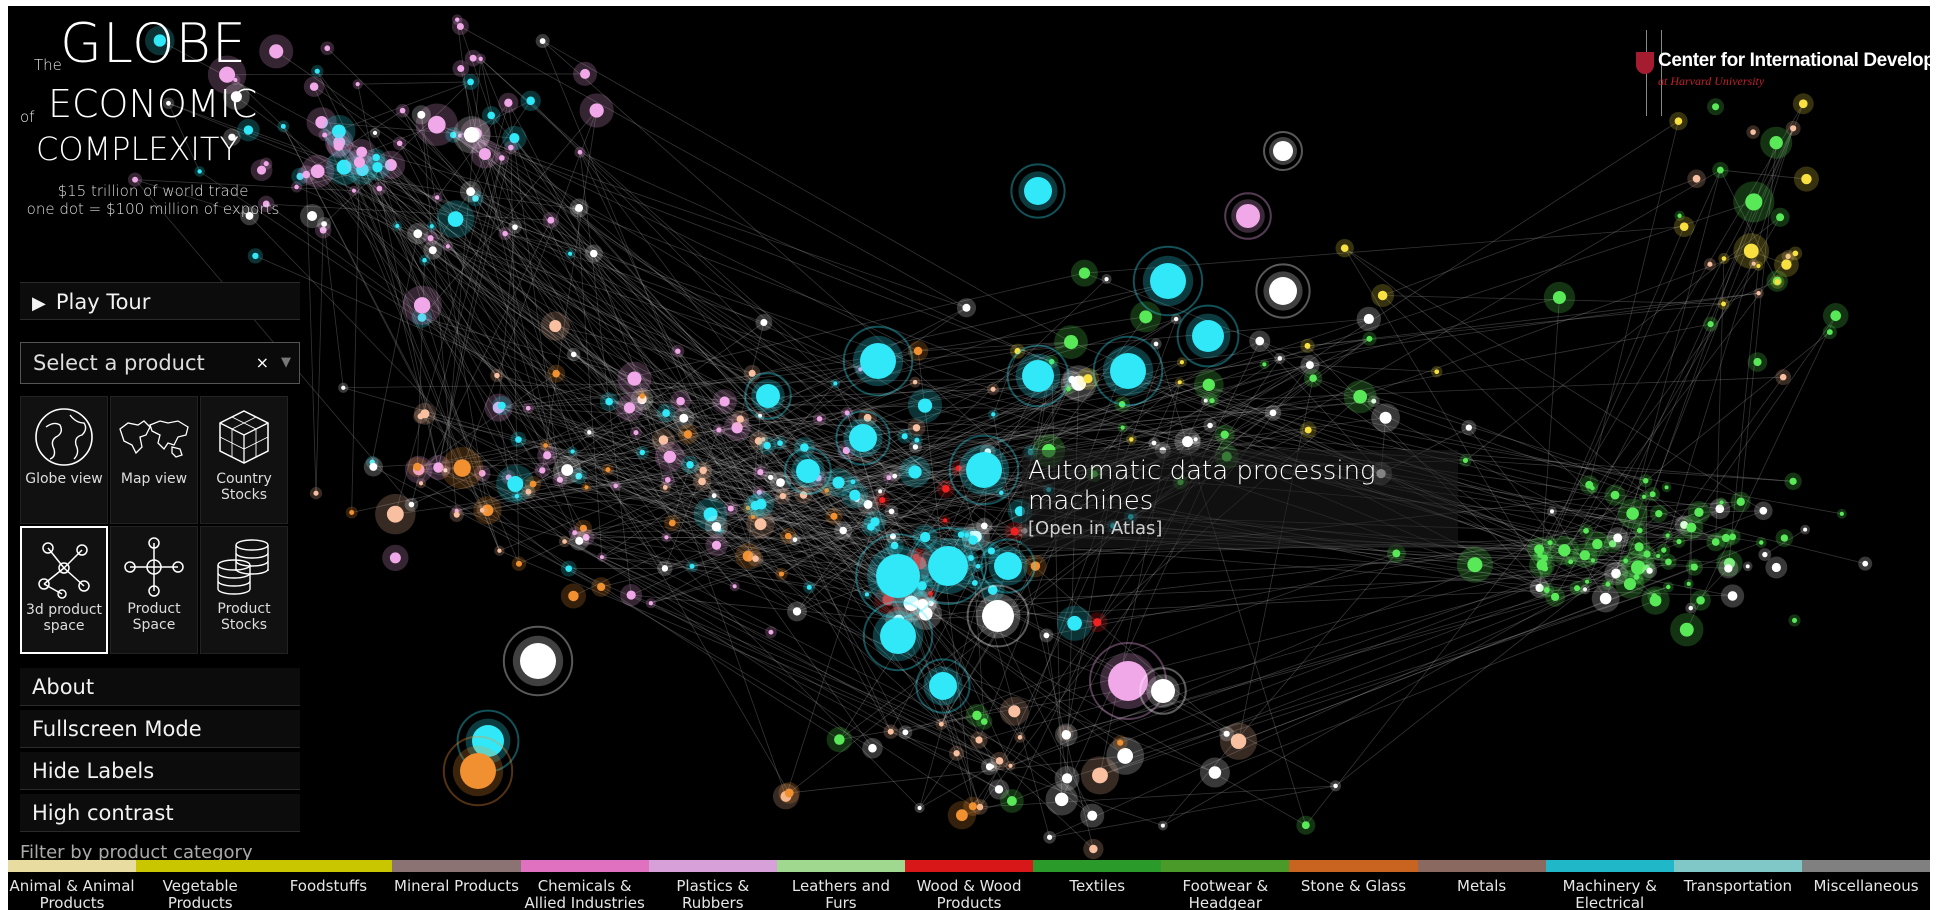 The height and width of the screenshot is (910, 1940). I want to click on category-label: Mineral Products, so click(456, 886).